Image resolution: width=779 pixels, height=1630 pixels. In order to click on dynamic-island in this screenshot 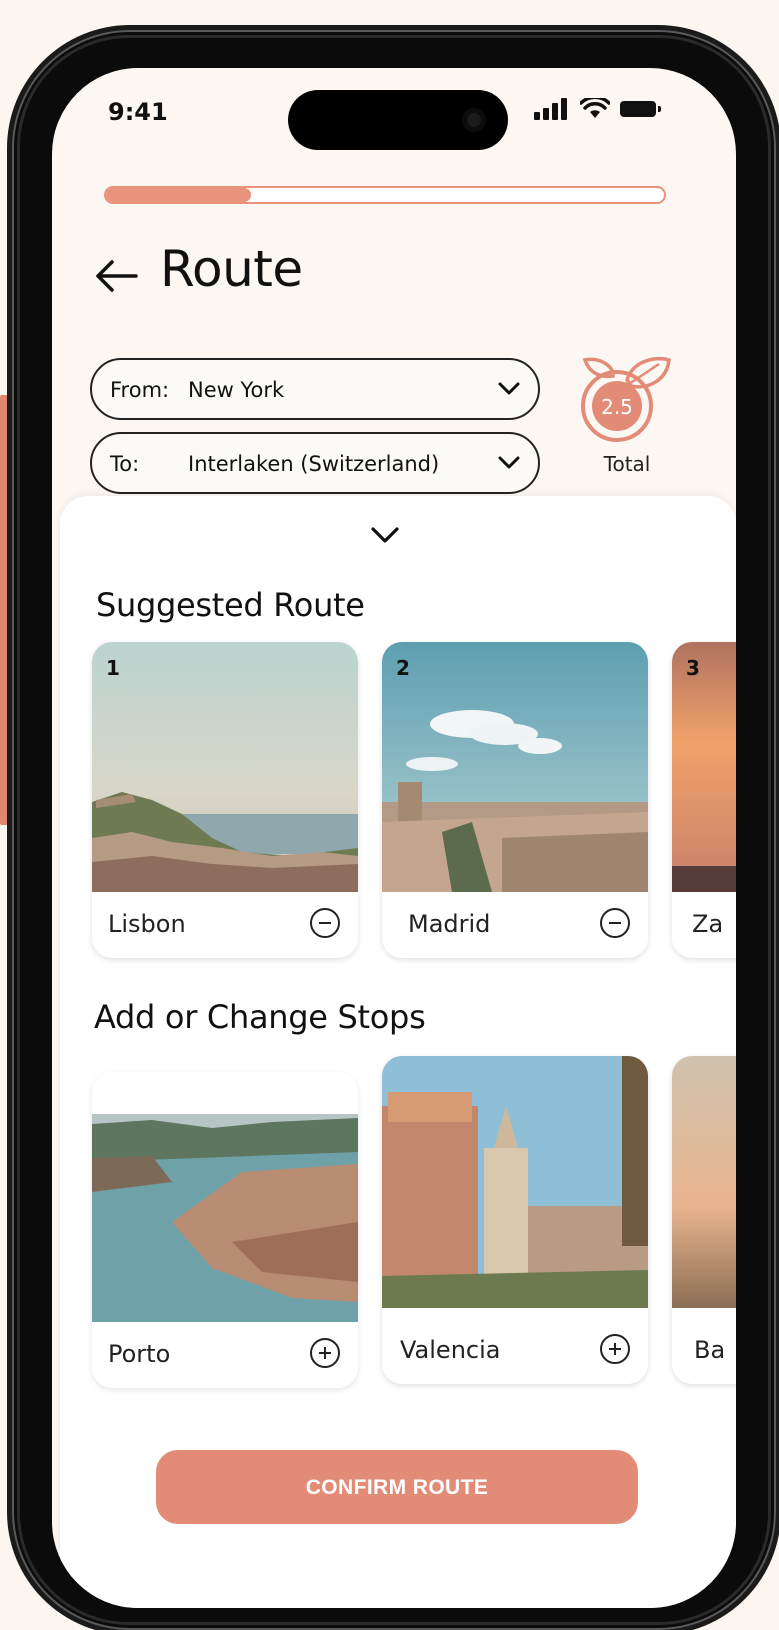, I will do `click(398, 120)`.